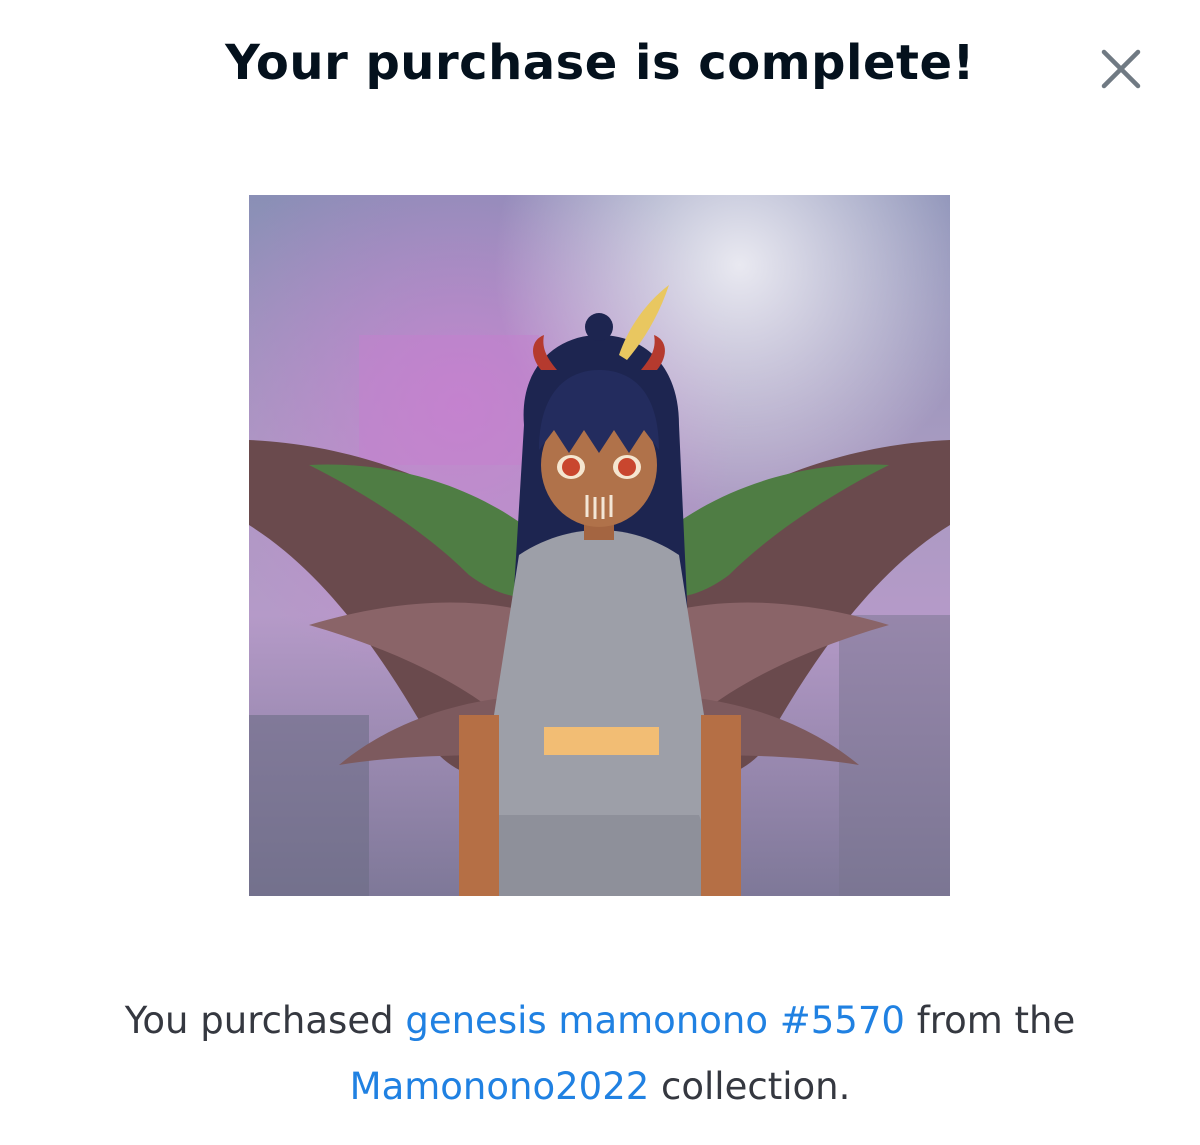 The width and height of the screenshot is (1200, 1145). I want to click on message-prefix: You purchased, so click(259, 1020).